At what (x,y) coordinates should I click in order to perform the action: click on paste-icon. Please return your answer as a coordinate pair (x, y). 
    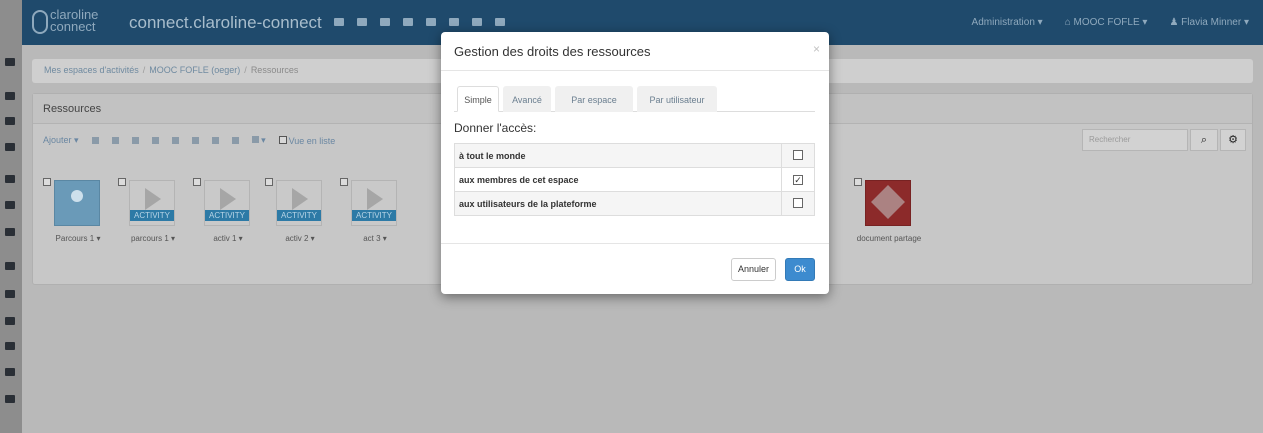
    Looking at the image, I should click on (135, 140).